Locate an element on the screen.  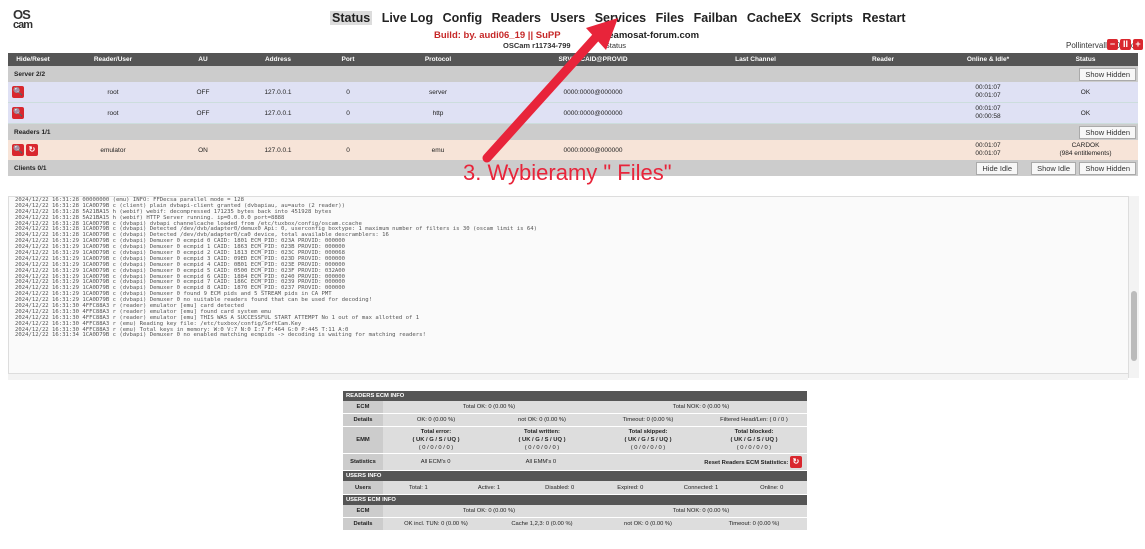
log-horizontal-scrollbar is located at coordinates (568, 376).